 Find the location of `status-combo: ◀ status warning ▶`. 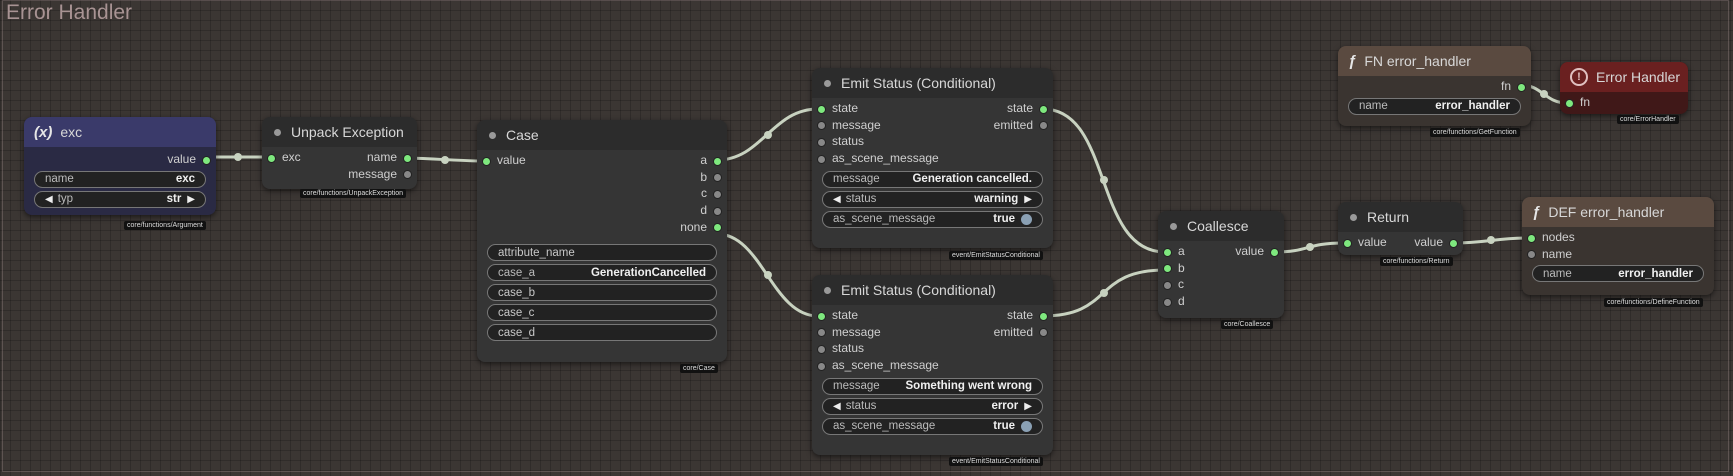

status-combo: ◀ status warning ▶ is located at coordinates (932, 199).